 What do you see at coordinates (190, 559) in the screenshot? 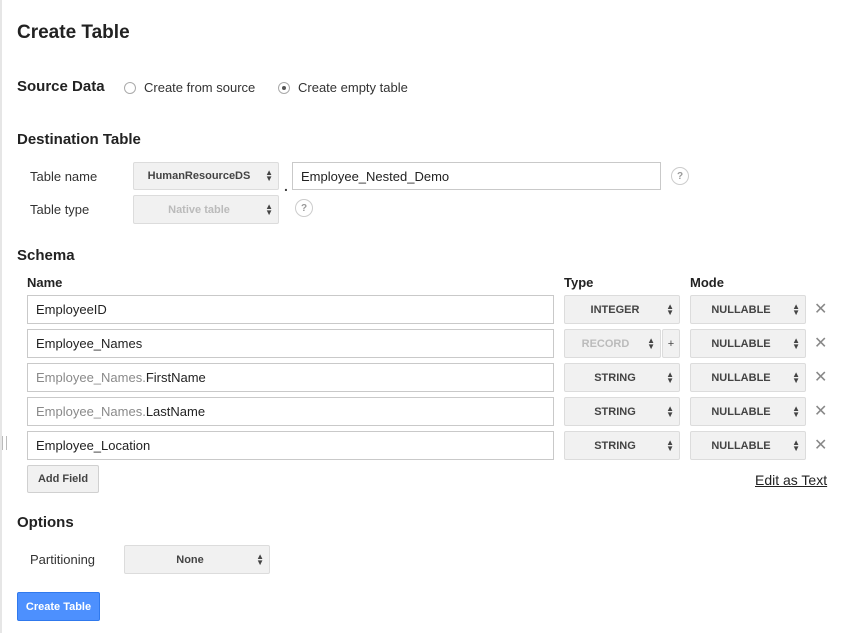
I see `partitioning-select-value: None` at bounding box center [190, 559].